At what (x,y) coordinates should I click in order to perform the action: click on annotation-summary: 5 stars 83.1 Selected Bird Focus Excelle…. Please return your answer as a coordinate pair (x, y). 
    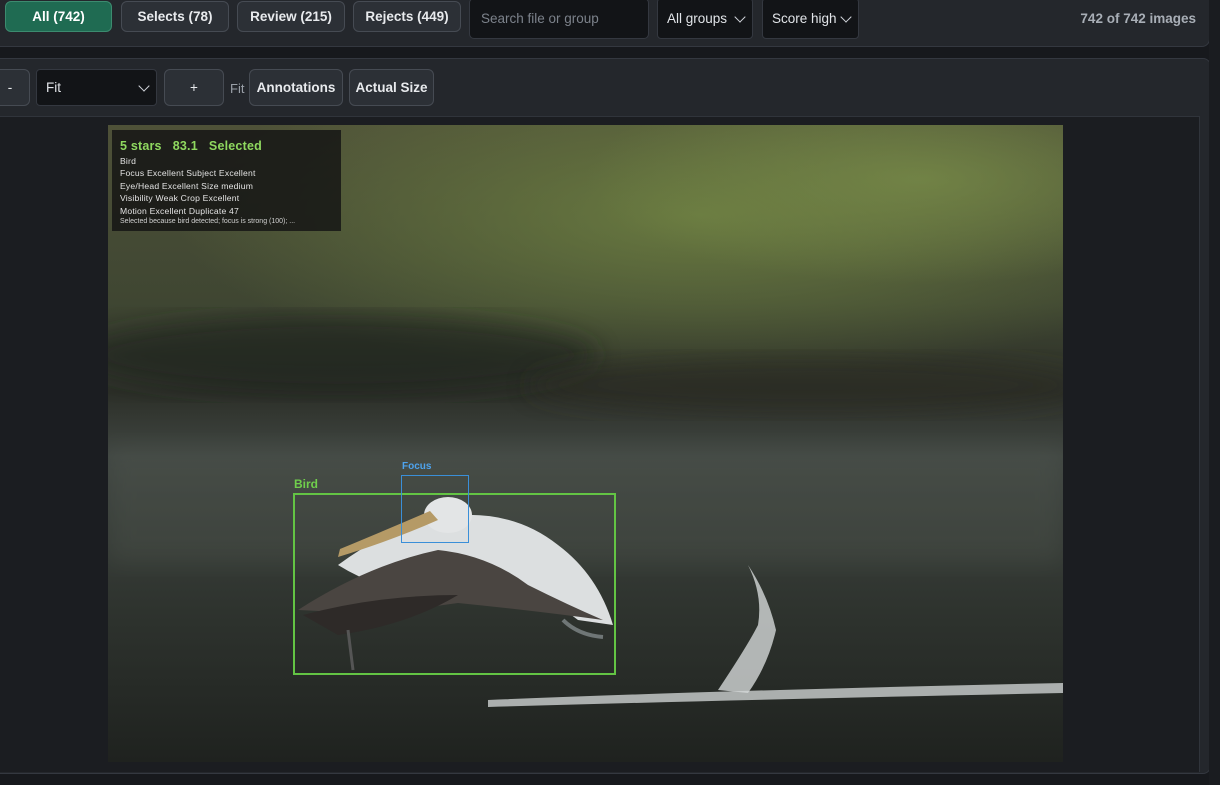
    Looking at the image, I should click on (226, 180).